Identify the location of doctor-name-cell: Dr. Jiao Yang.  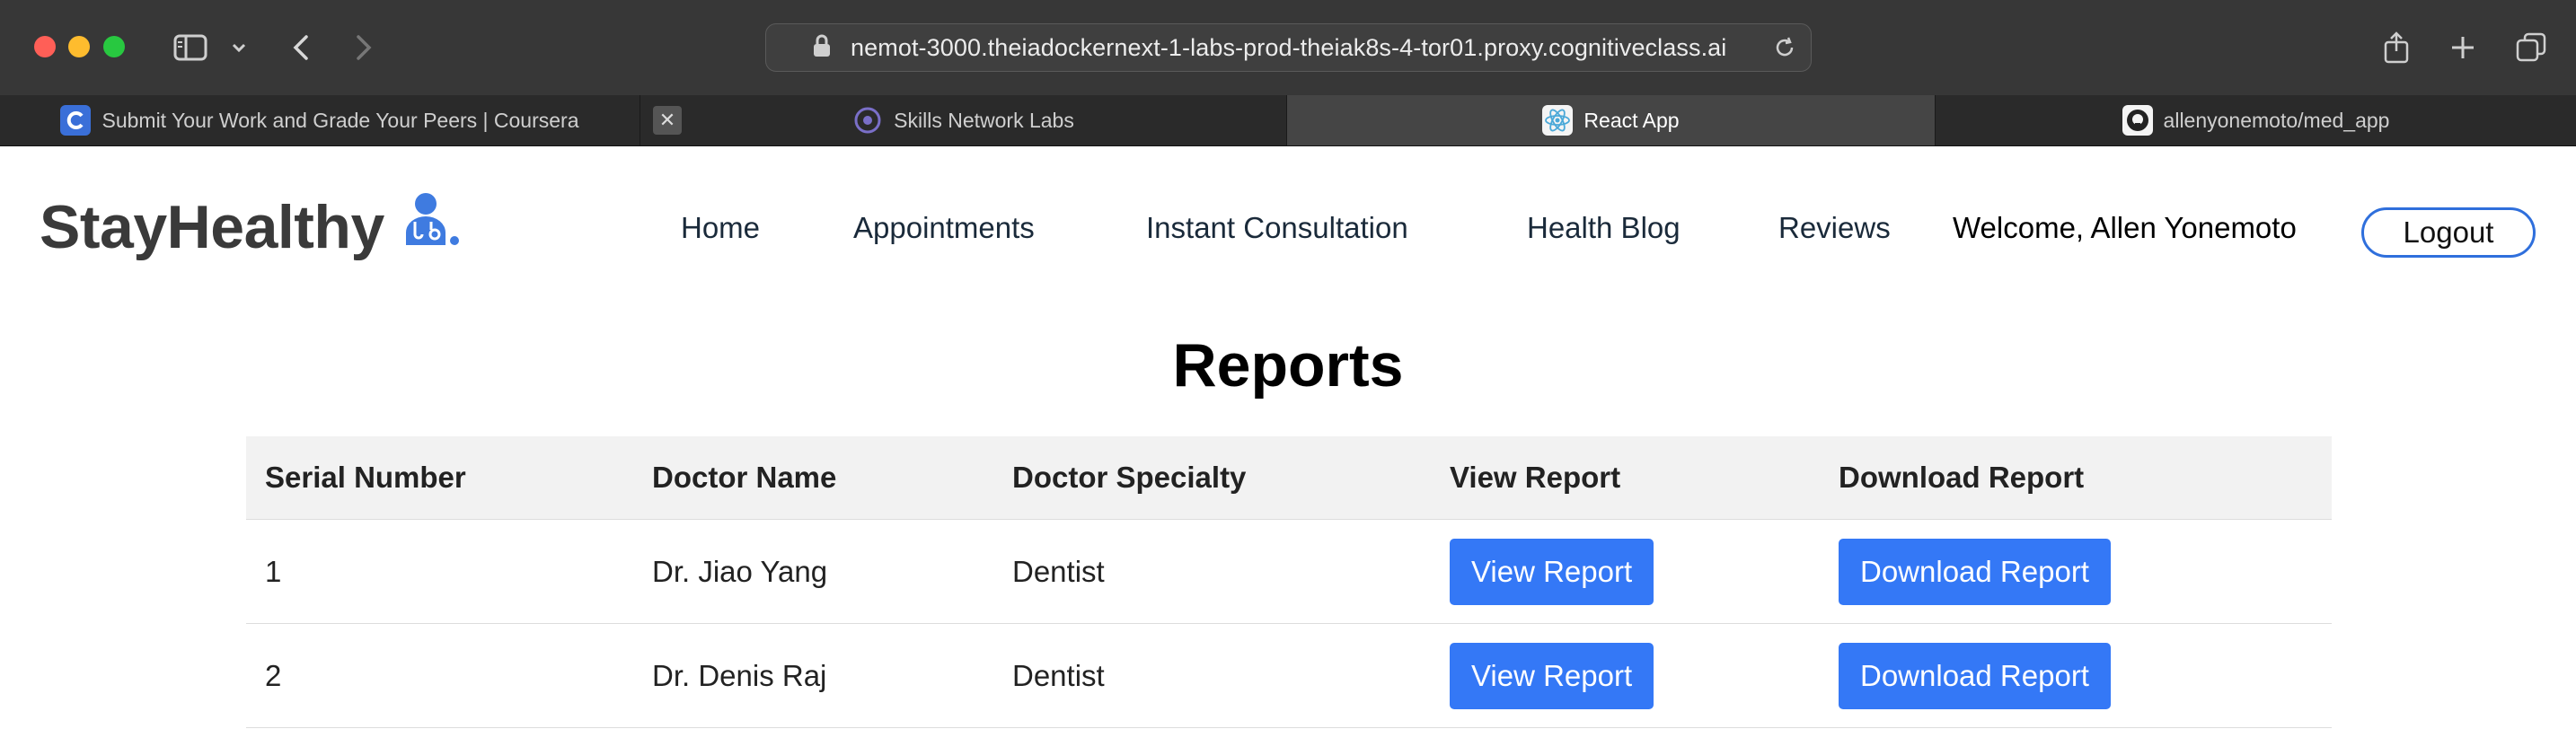
(813, 571).